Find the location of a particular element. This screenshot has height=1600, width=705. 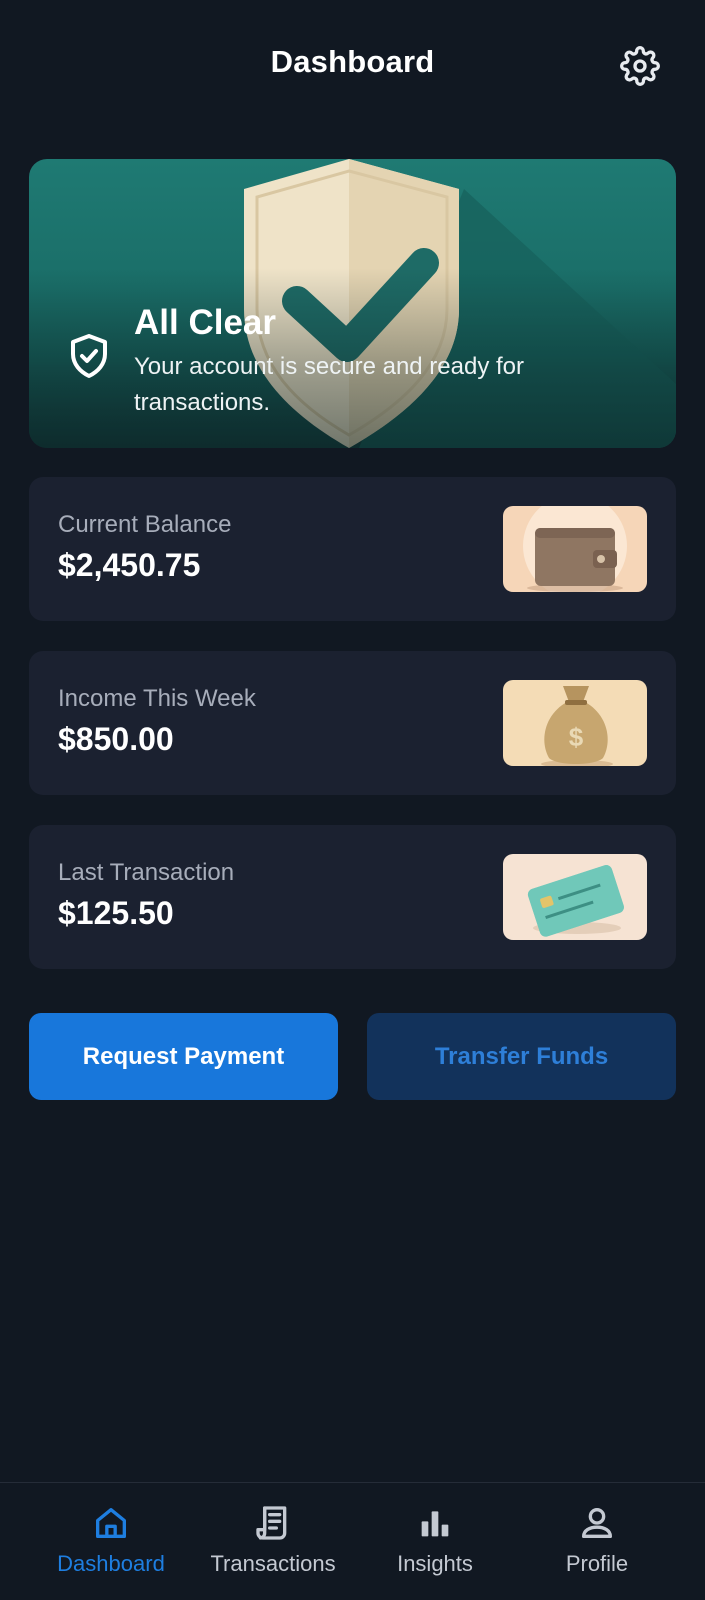

nav-item-insights: Insights is located at coordinates (435, 1541).